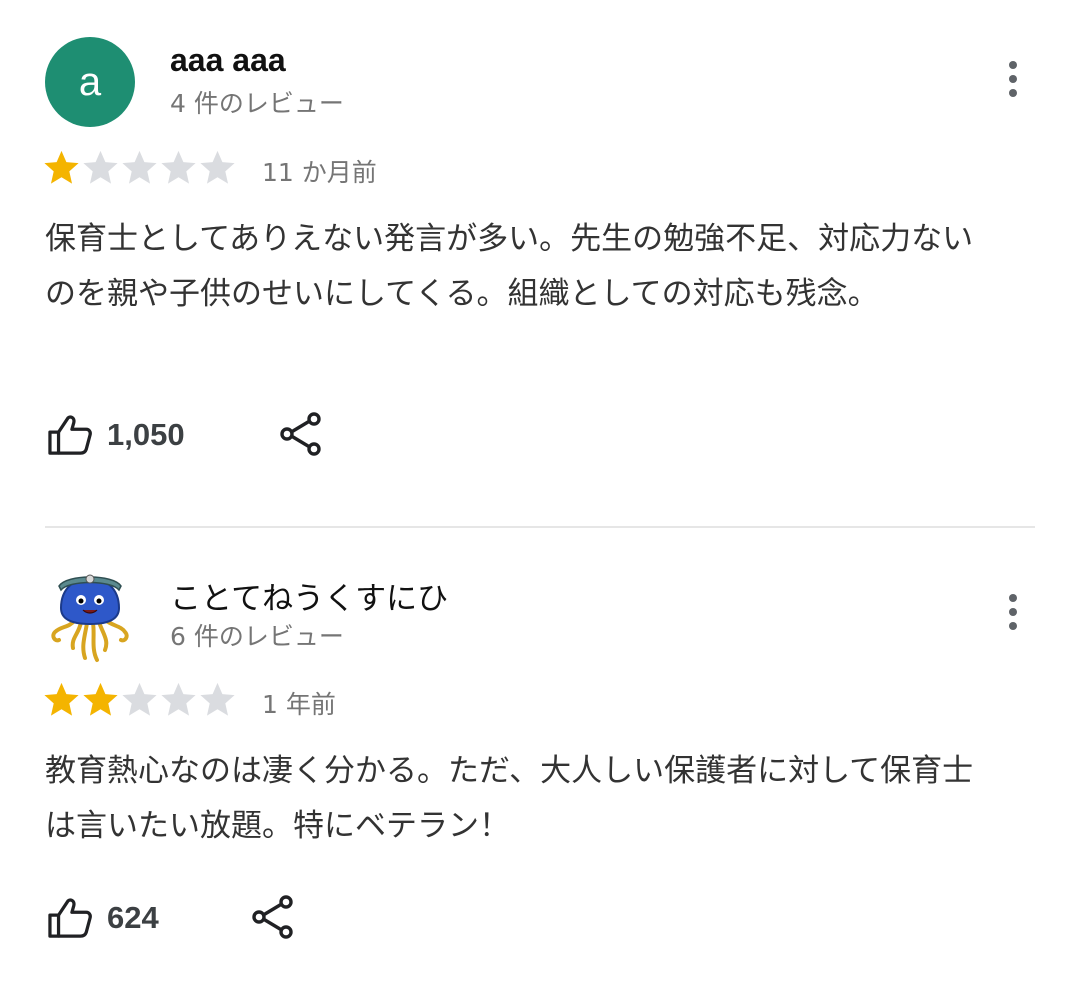 This screenshot has height=1004, width=1079. What do you see at coordinates (540, 527) in the screenshot?
I see `review-divider` at bounding box center [540, 527].